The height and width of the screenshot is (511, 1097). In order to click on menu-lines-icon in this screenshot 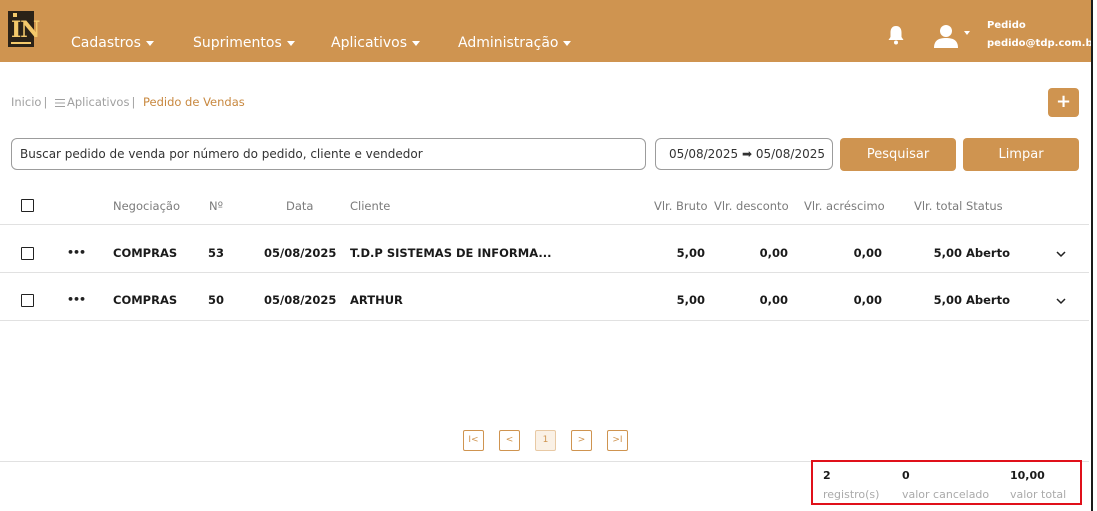, I will do `click(59, 102)`.